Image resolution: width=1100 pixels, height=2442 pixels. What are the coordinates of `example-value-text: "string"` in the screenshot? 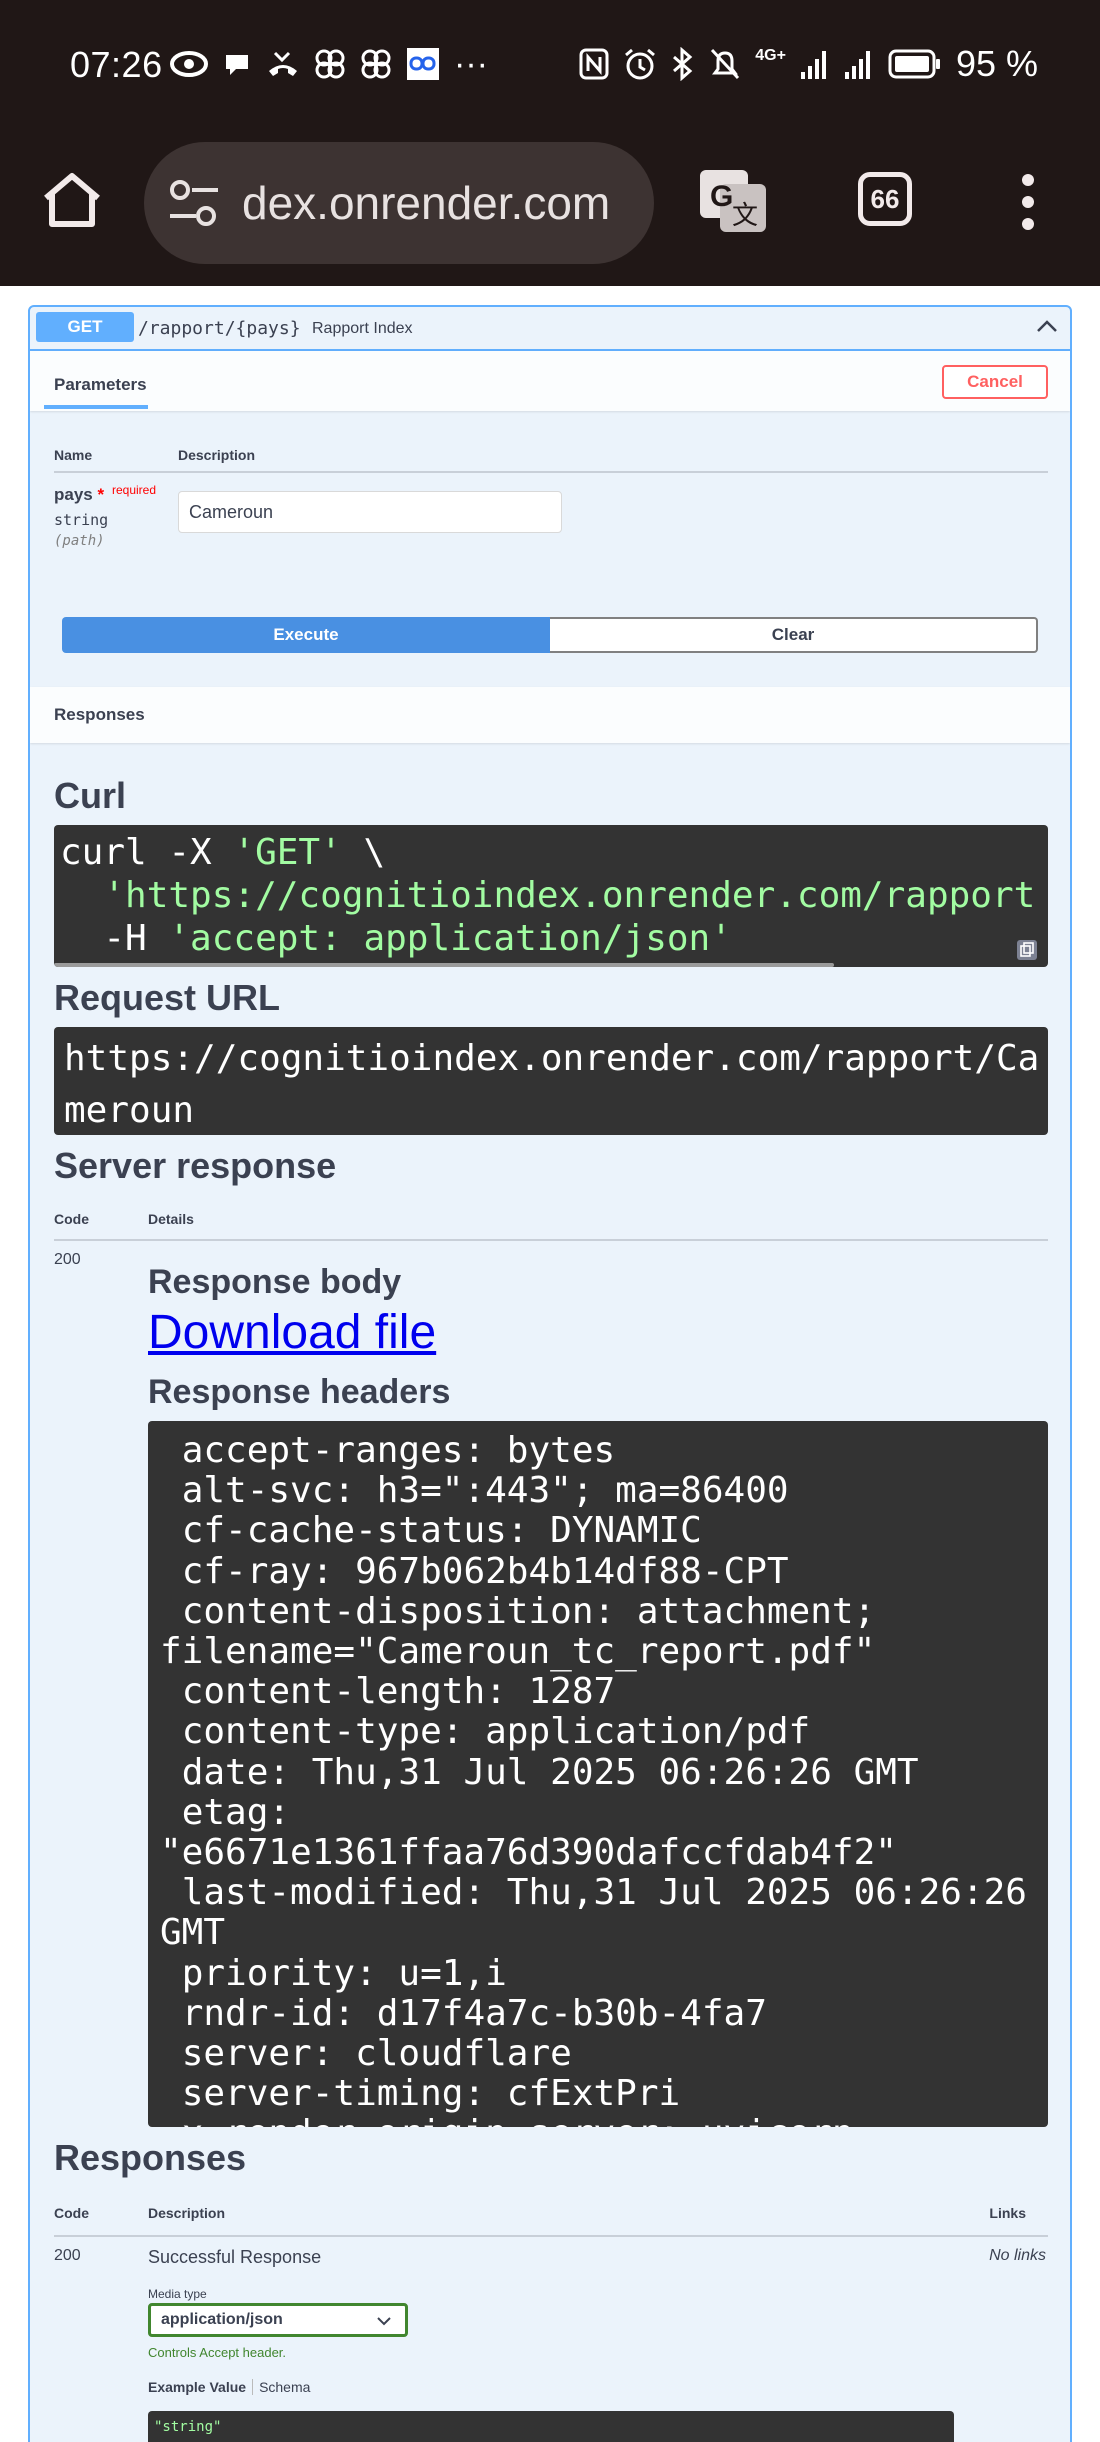 It's located at (188, 2427).